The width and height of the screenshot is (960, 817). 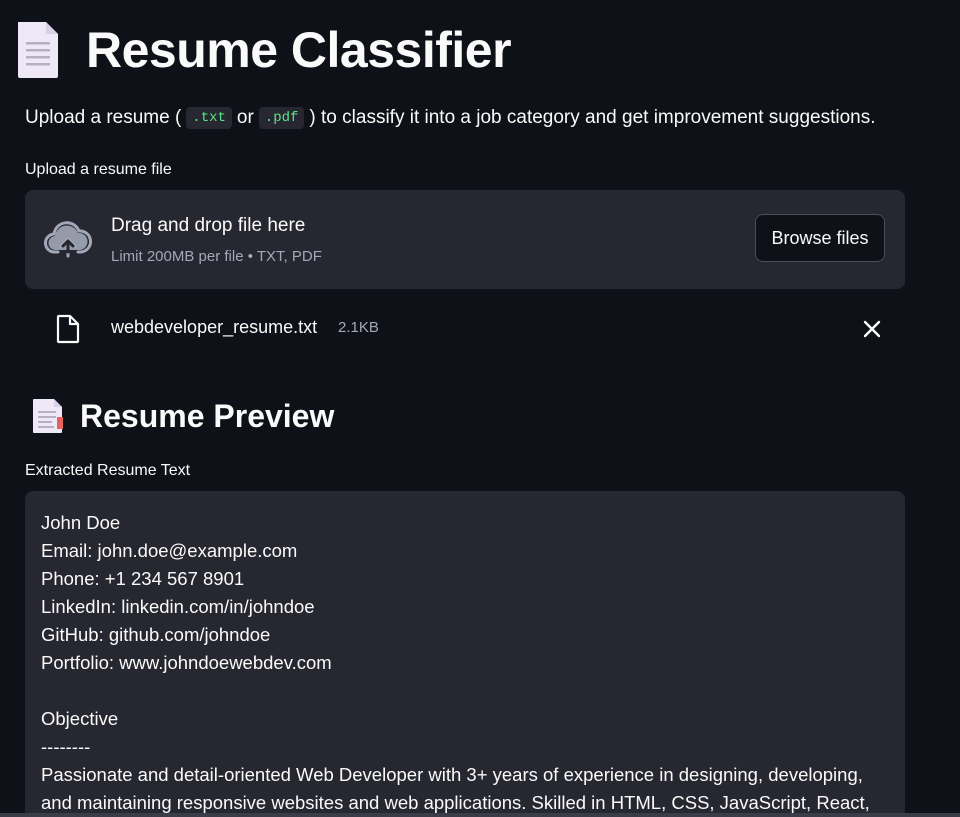 I want to click on uploaded-file-row: webdeveloper_resume.txt 2.1KB, so click(x=465, y=328).